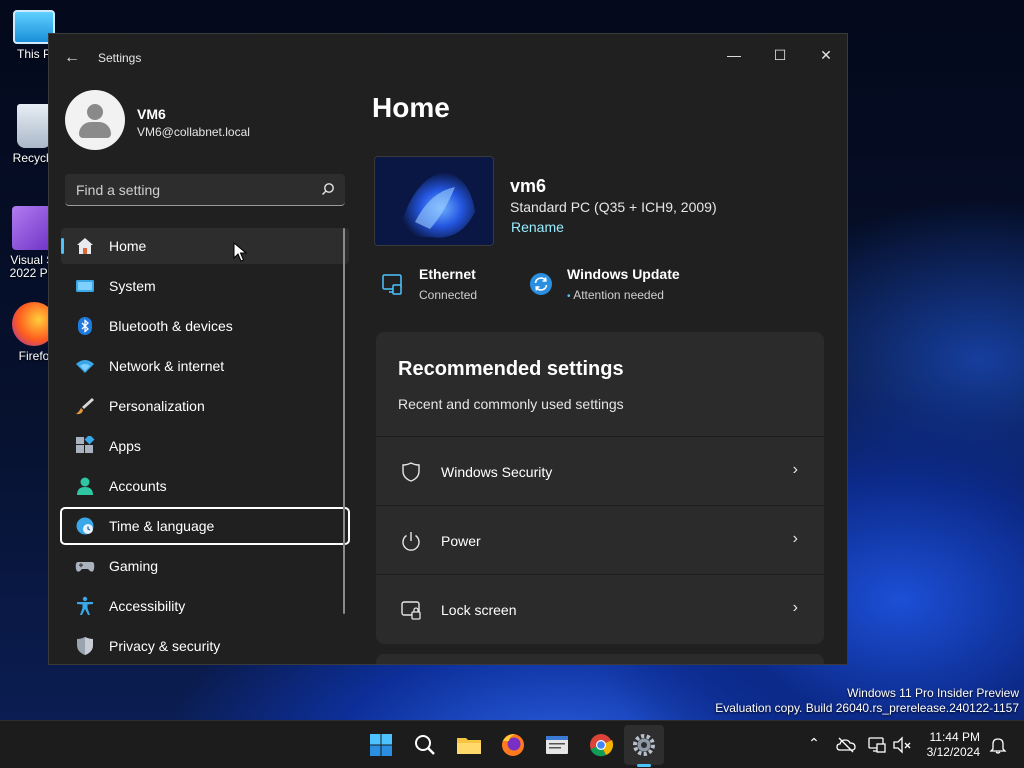 The height and width of the screenshot is (768, 1024). What do you see at coordinates (447, 274) in the screenshot?
I see `status-title: Ethernet` at bounding box center [447, 274].